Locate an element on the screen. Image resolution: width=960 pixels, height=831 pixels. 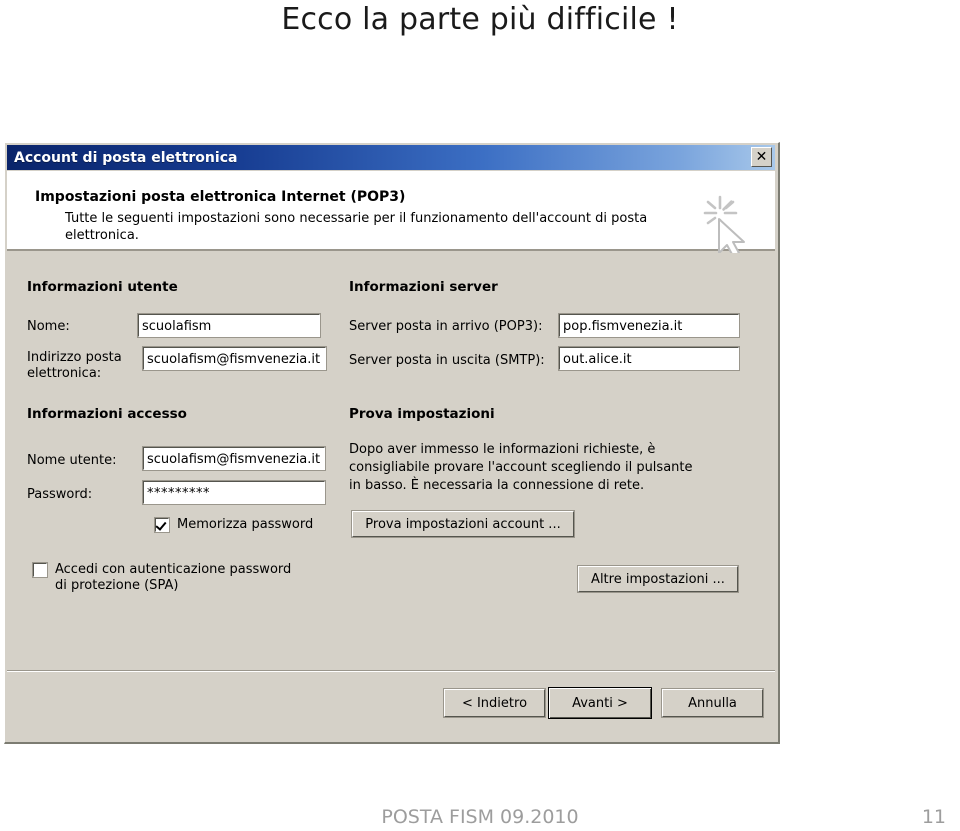
section-title-logon-info: Informazioni accesso is located at coordinates (107, 414).